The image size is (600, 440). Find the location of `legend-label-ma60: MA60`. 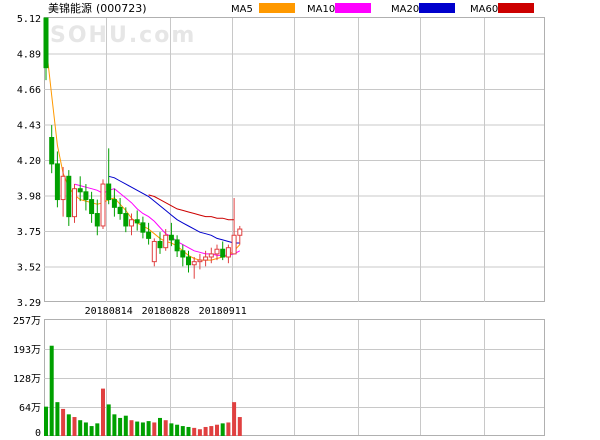

legend-label-ma60: MA60 is located at coordinates (484, 9).